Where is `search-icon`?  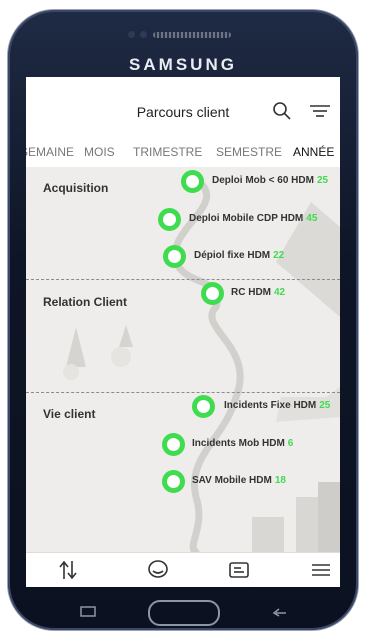
search-icon is located at coordinates (282, 111).